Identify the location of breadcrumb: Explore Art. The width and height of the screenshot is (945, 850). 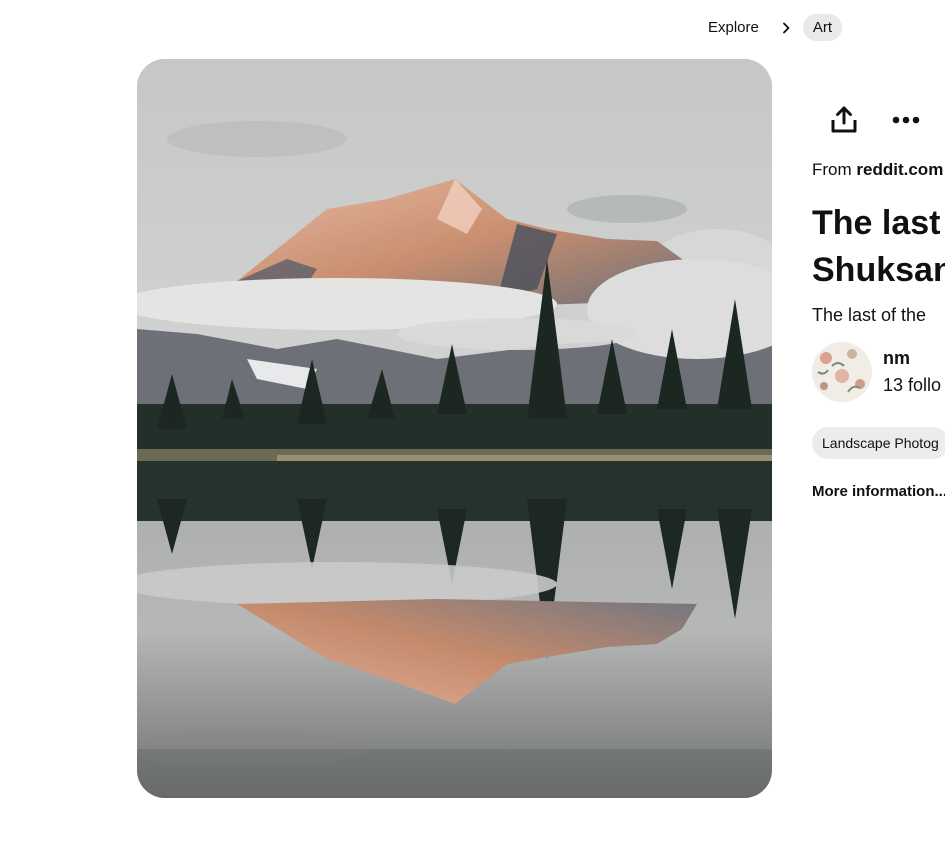
(770, 27).